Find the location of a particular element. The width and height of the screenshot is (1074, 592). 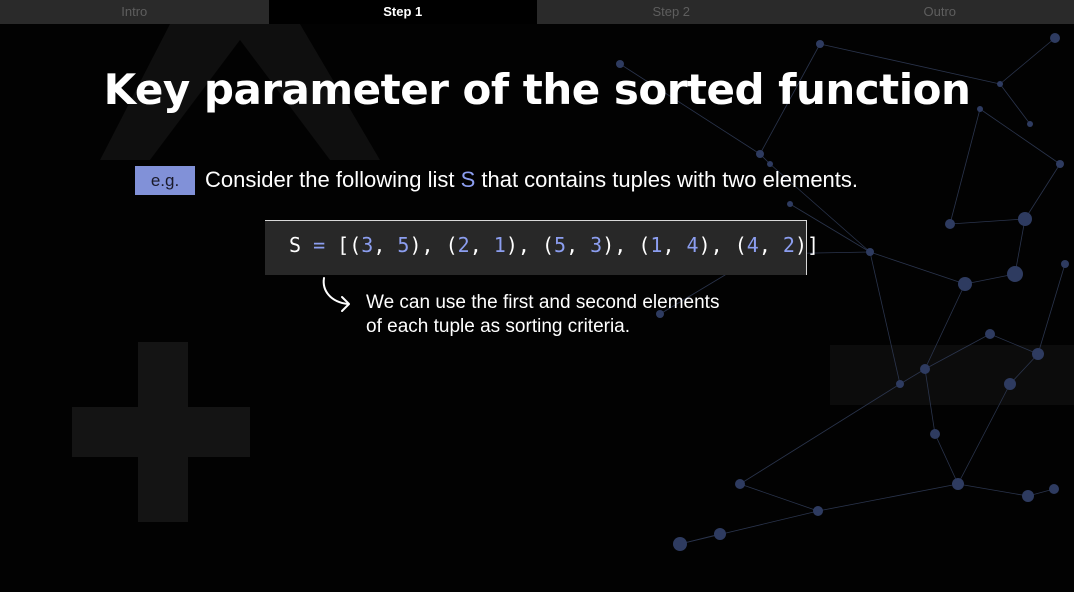

example-list-name: S is located at coordinates (468, 179).